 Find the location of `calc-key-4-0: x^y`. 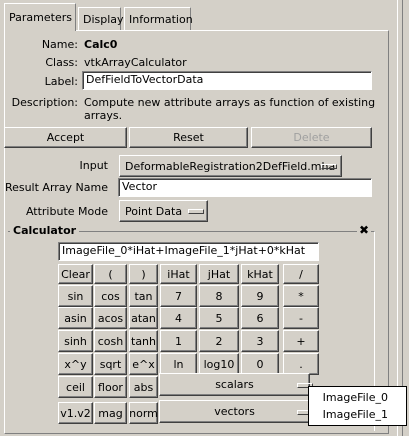

calc-key-4-0: x^y is located at coordinates (75, 364).